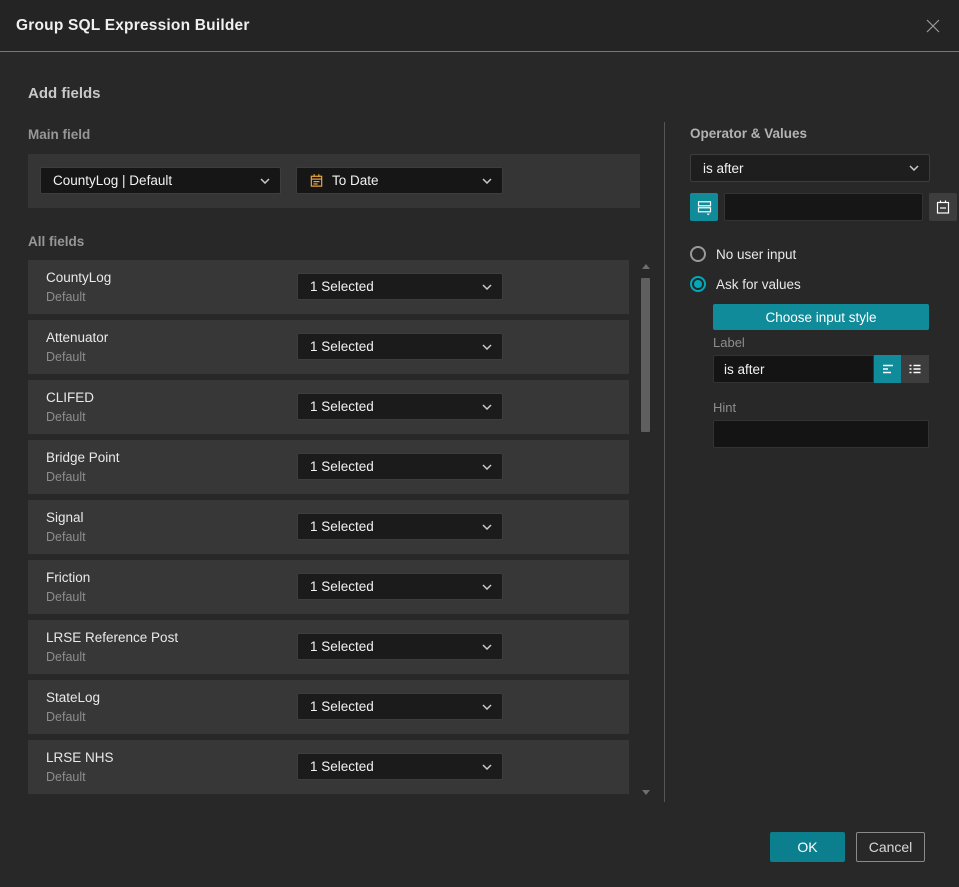 The image size is (959, 887). What do you see at coordinates (821, 317) in the screenshot?
I see `choose-input-style-button: Choose input style` at bounding box center [821, 317].